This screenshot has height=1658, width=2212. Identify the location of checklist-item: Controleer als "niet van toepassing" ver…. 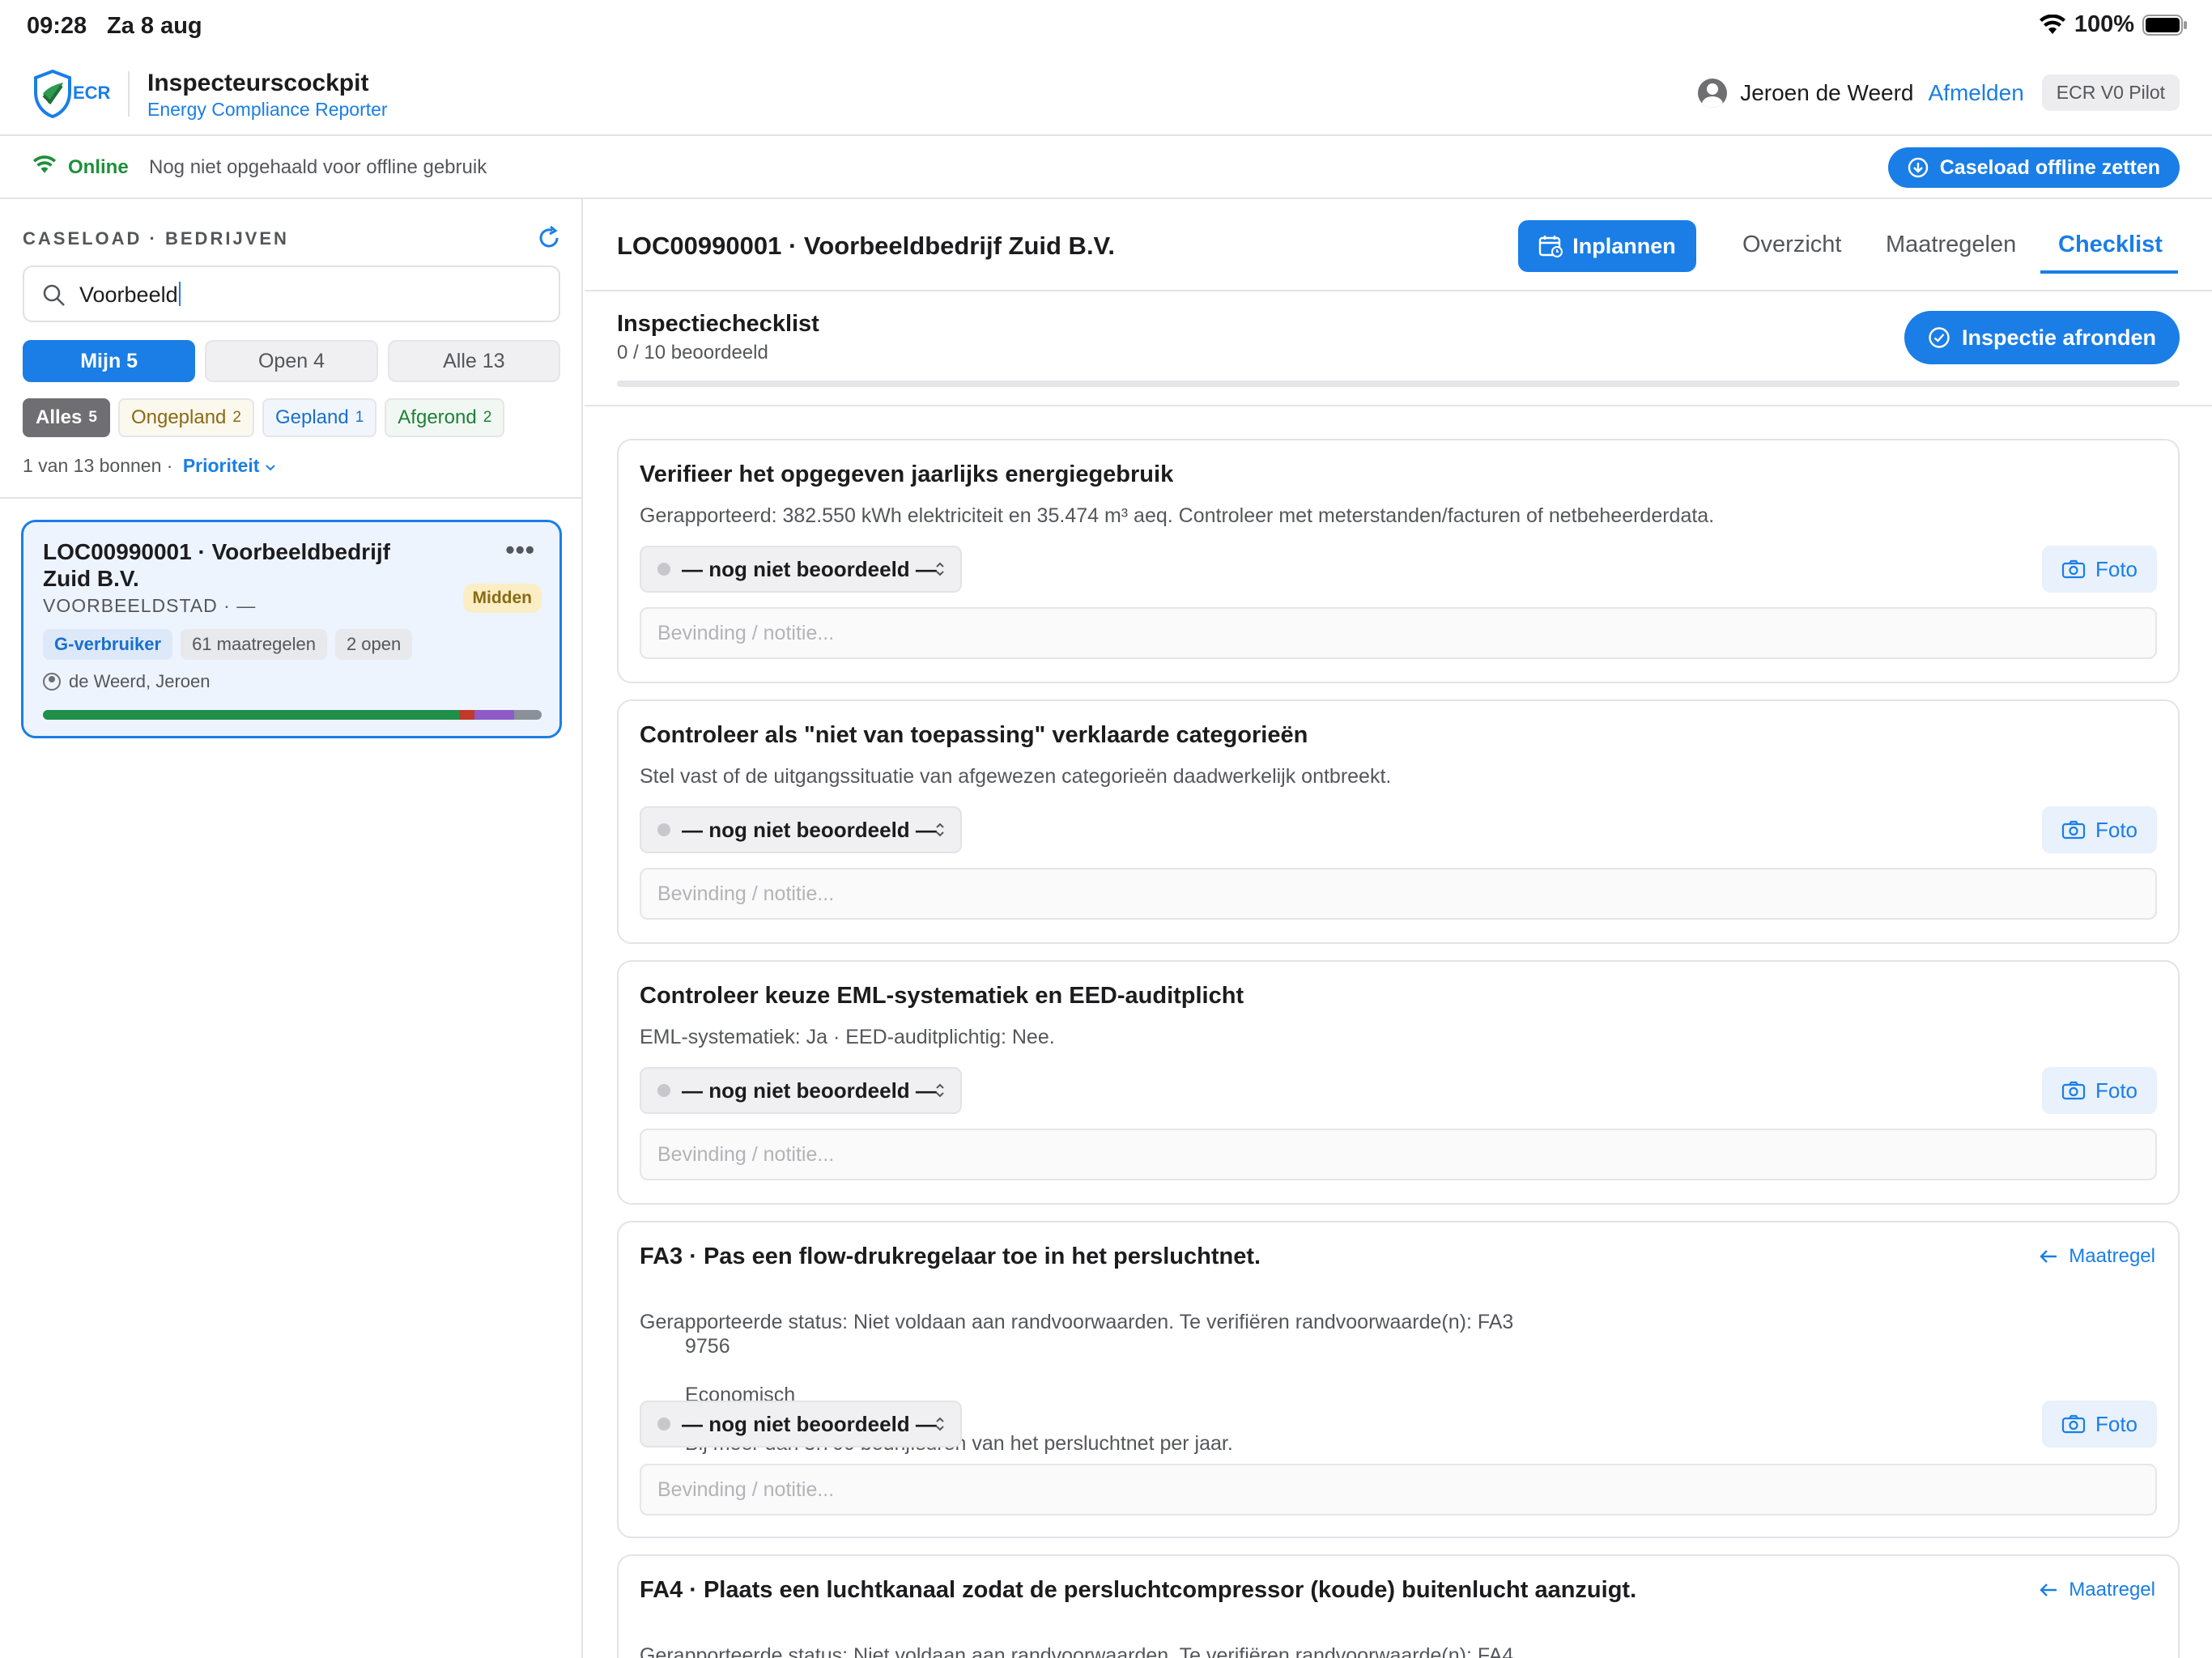
(1398, 821).